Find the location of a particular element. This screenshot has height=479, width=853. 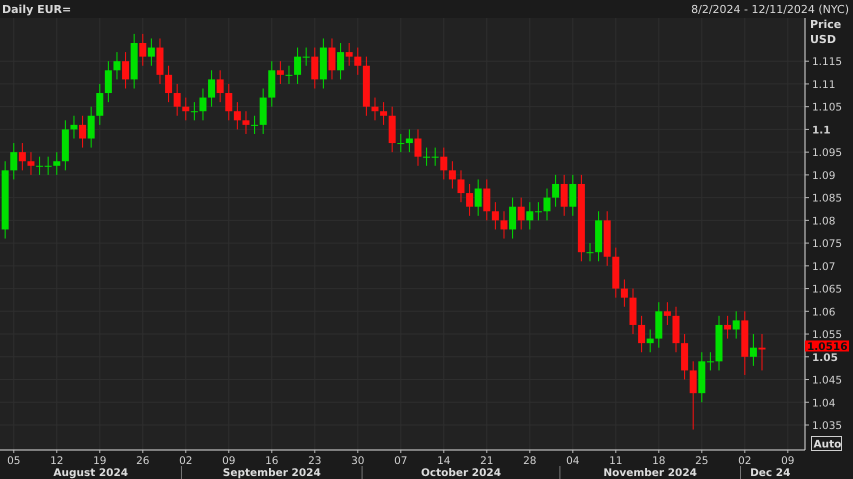

axis-tick-label: 1.04 is located at coordinates (824, 403).